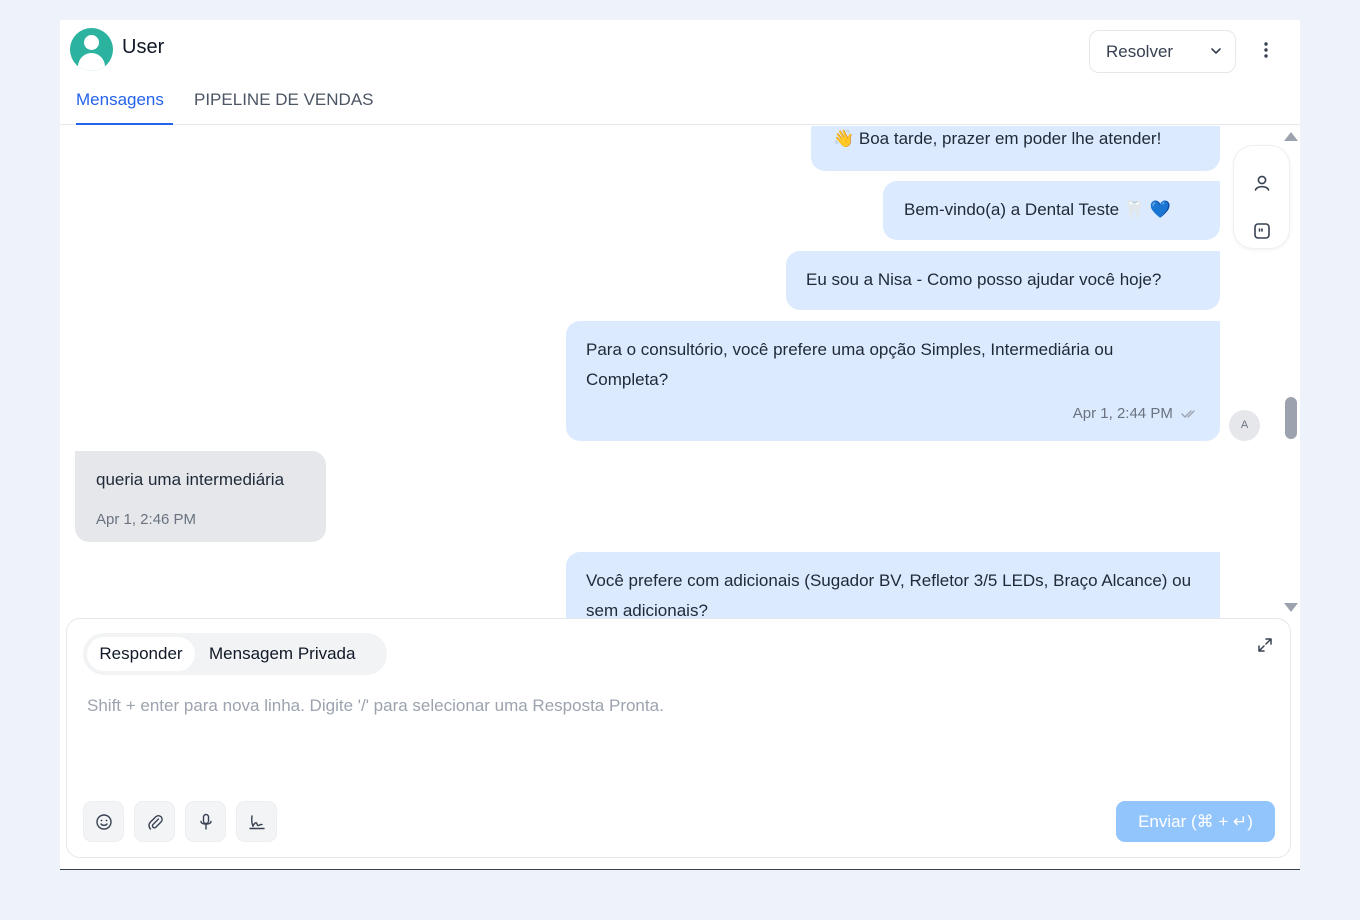 Image resolution: width=1360 pixels, height=920 pixels. I want to click on voice-record-button, so click(205, 821).